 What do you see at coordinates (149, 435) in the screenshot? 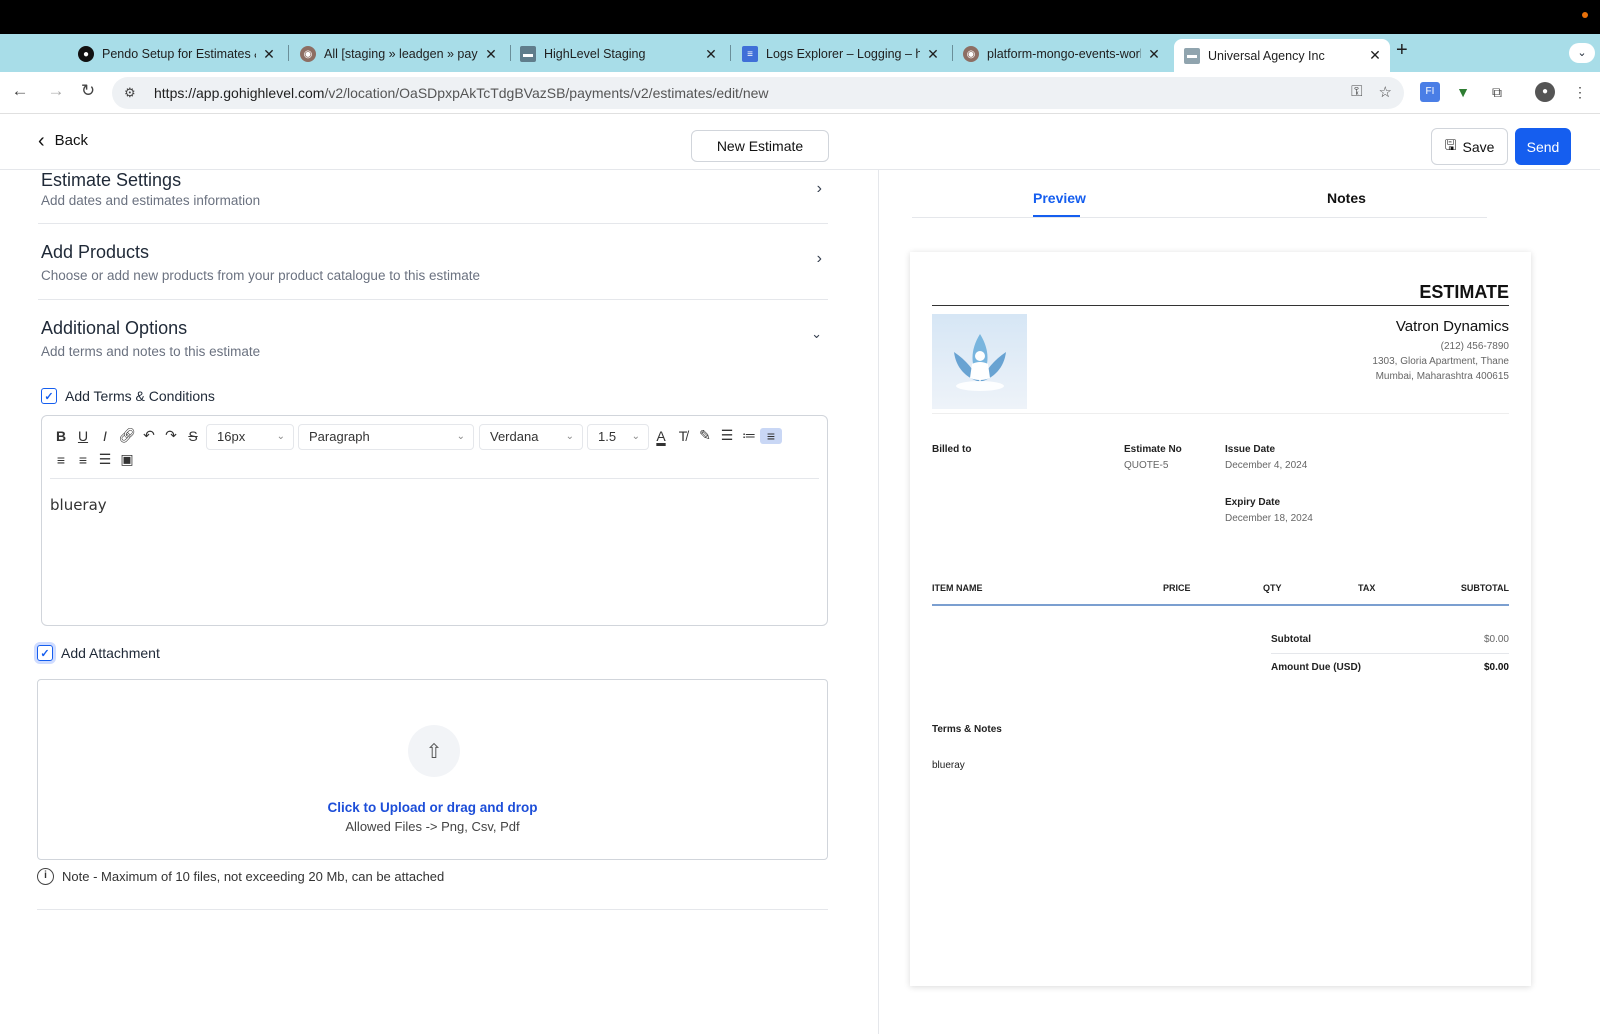
I see `undo-icon: ↶` at bounding box center [149, 435].